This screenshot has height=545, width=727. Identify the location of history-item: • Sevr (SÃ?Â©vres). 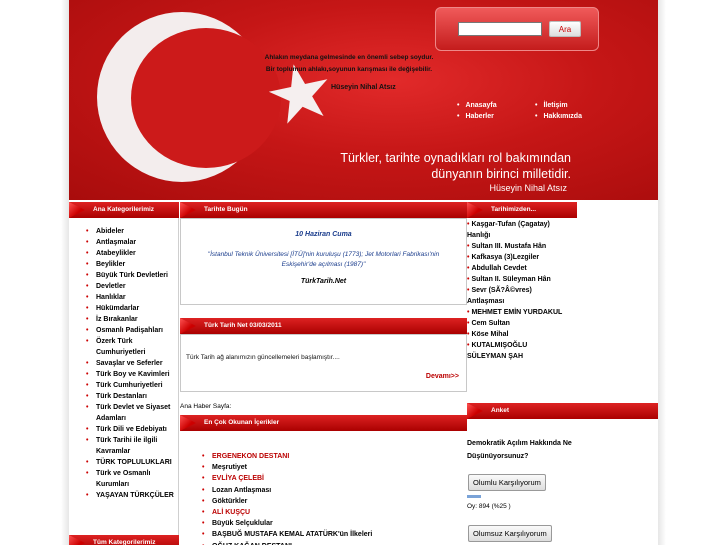
(562, 290).